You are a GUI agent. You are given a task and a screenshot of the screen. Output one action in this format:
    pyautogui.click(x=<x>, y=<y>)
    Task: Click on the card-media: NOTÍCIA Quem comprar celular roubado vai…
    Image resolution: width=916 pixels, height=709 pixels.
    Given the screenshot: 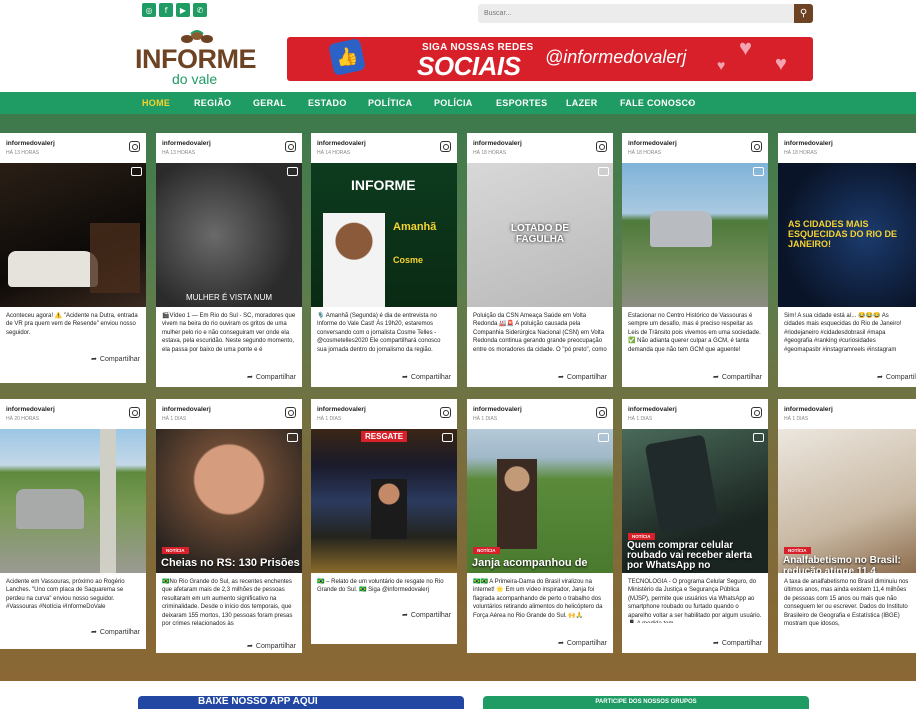 What is the action you would take?
    pyautogui.click(x=695, y=501)
    